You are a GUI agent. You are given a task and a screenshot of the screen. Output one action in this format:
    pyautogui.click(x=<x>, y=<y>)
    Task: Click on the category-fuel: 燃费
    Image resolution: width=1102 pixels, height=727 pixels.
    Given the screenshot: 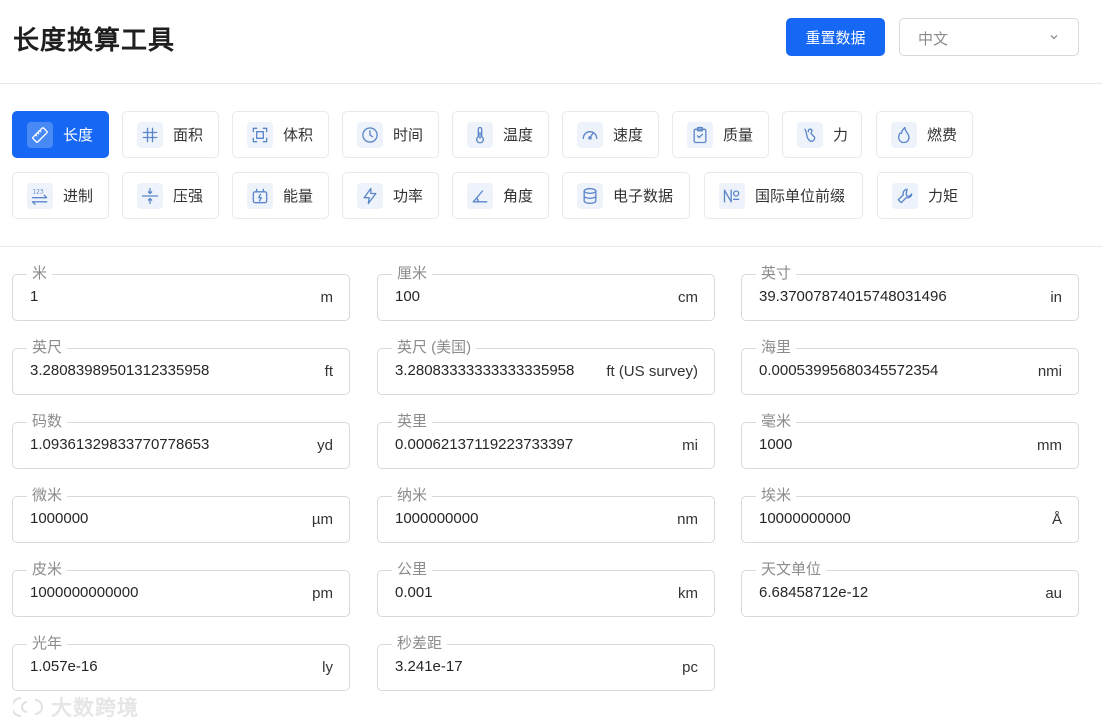 What is the action you would take?
    pyautogui.click(x=924, y=134)
    